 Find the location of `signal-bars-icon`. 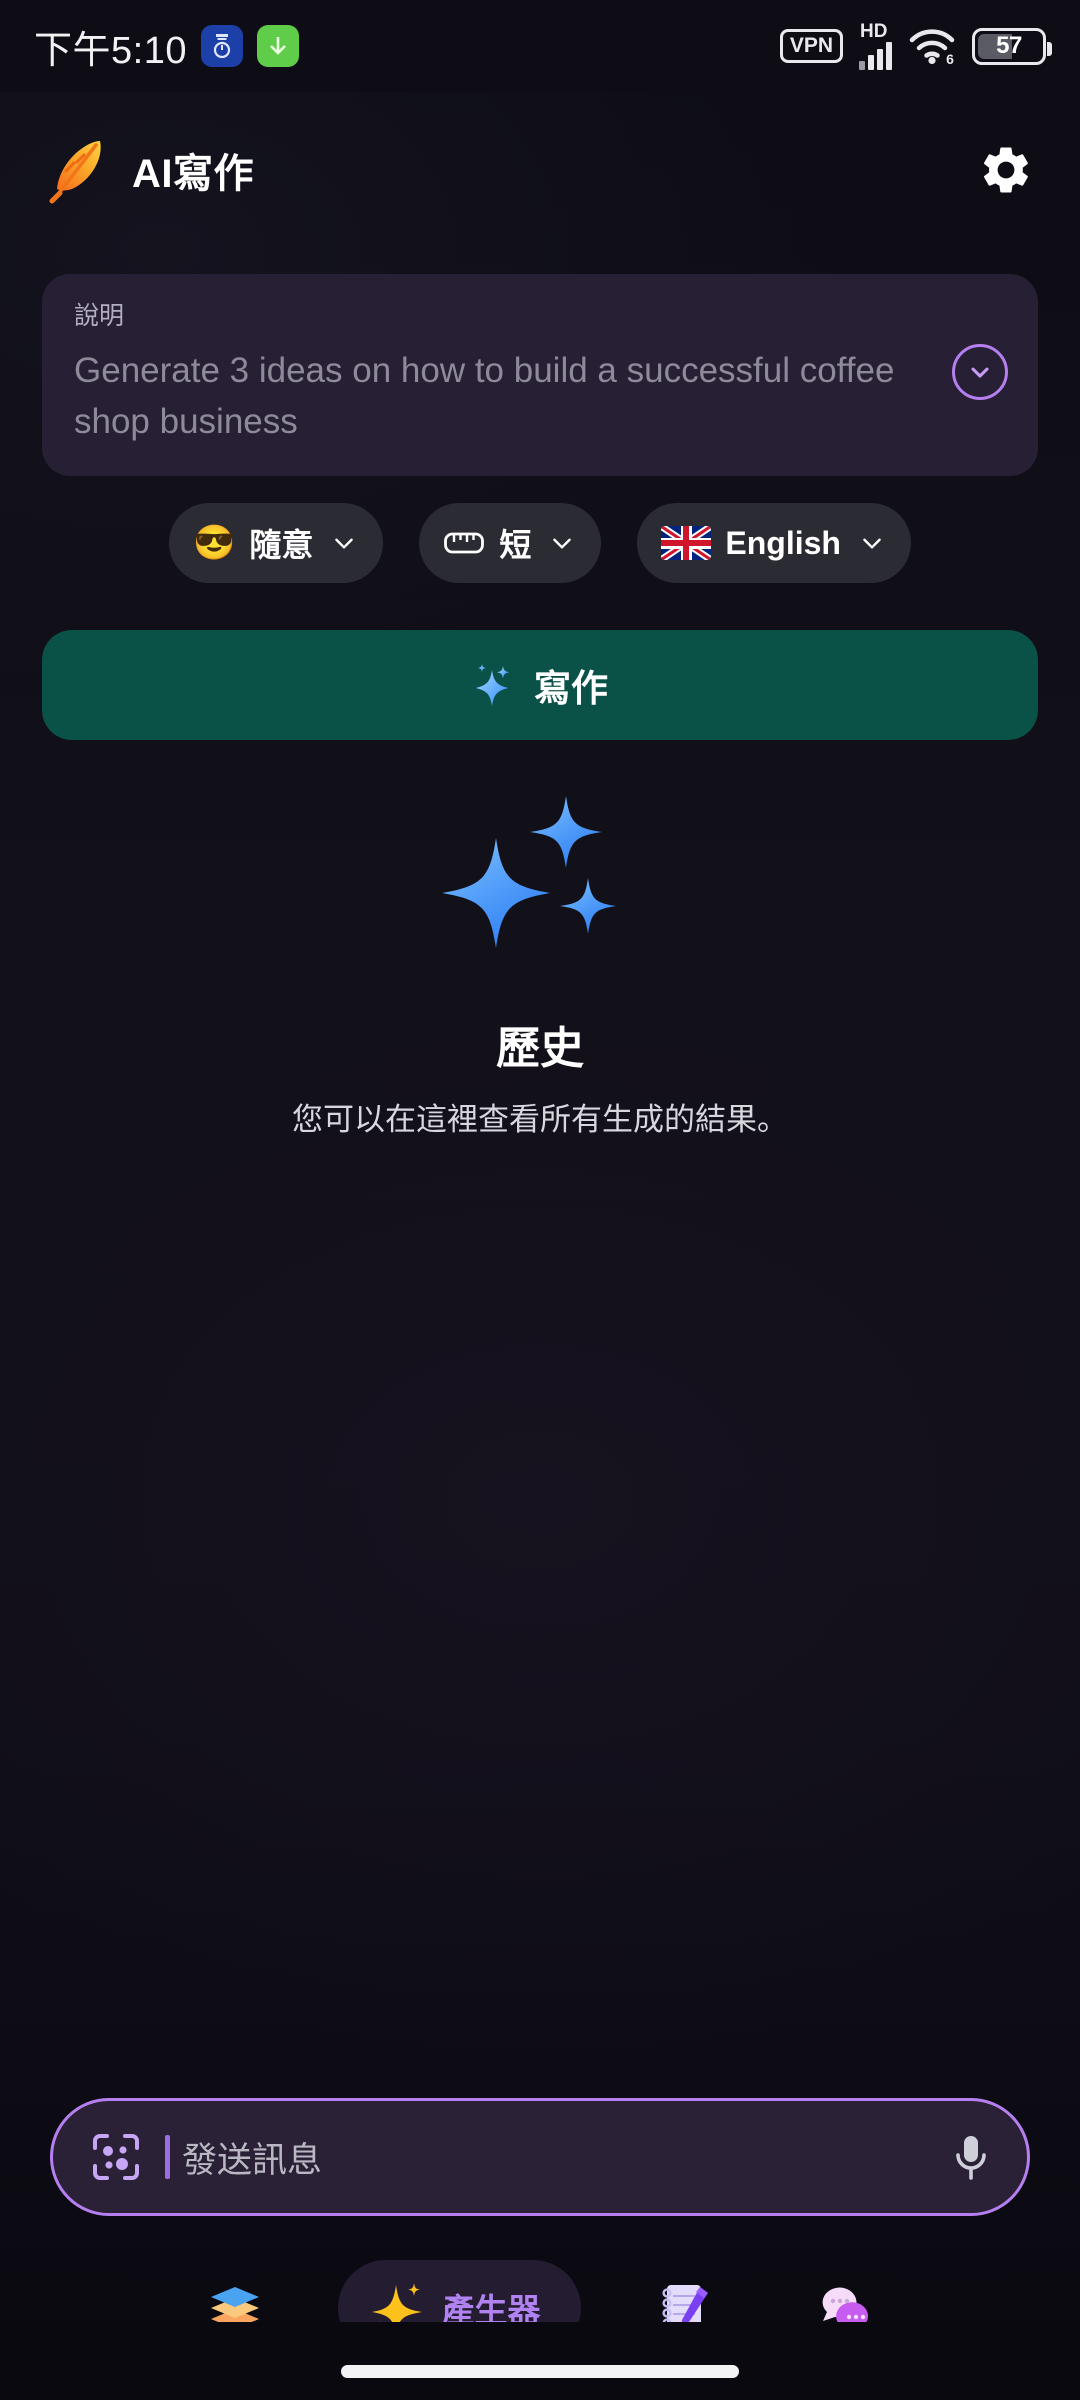

signal-bars-icon is located at coordinates (875, 56).